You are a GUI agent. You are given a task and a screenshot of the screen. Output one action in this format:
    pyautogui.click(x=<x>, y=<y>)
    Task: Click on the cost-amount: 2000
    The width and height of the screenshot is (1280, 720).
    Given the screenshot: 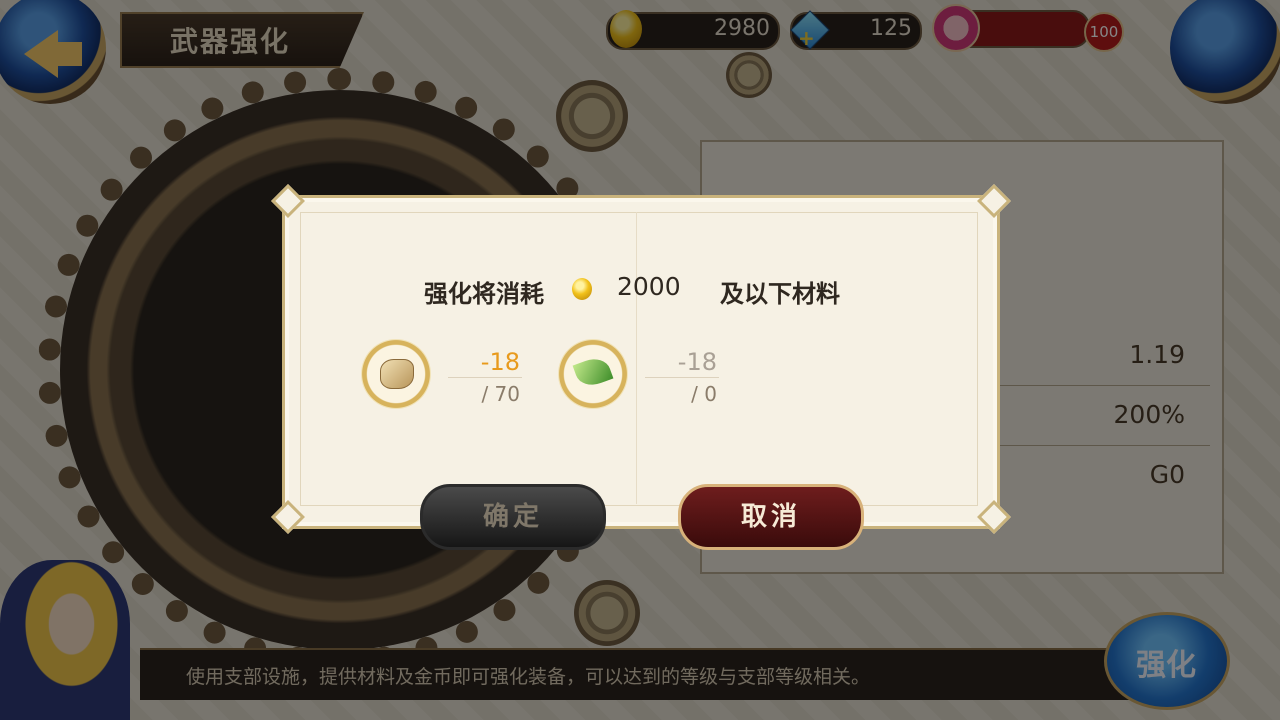 What is the action you would take?
    pyautogui.click(x=649, y=286)
    